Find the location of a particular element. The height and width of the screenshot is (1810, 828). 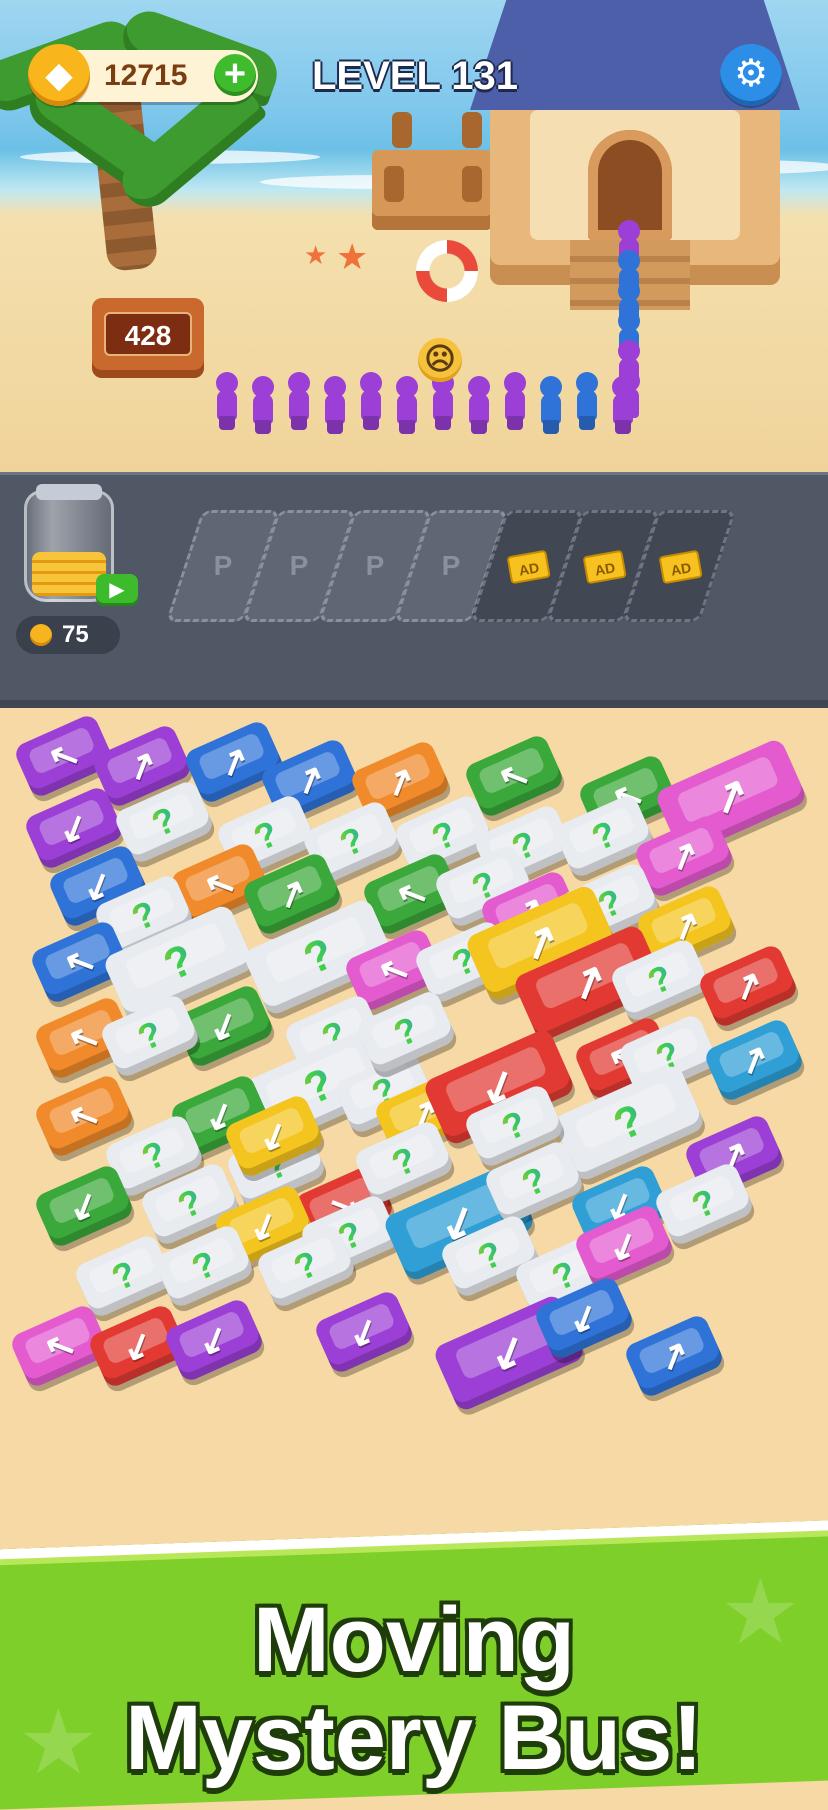

blue-car: ↗ is located at coordinates (674, 1356).